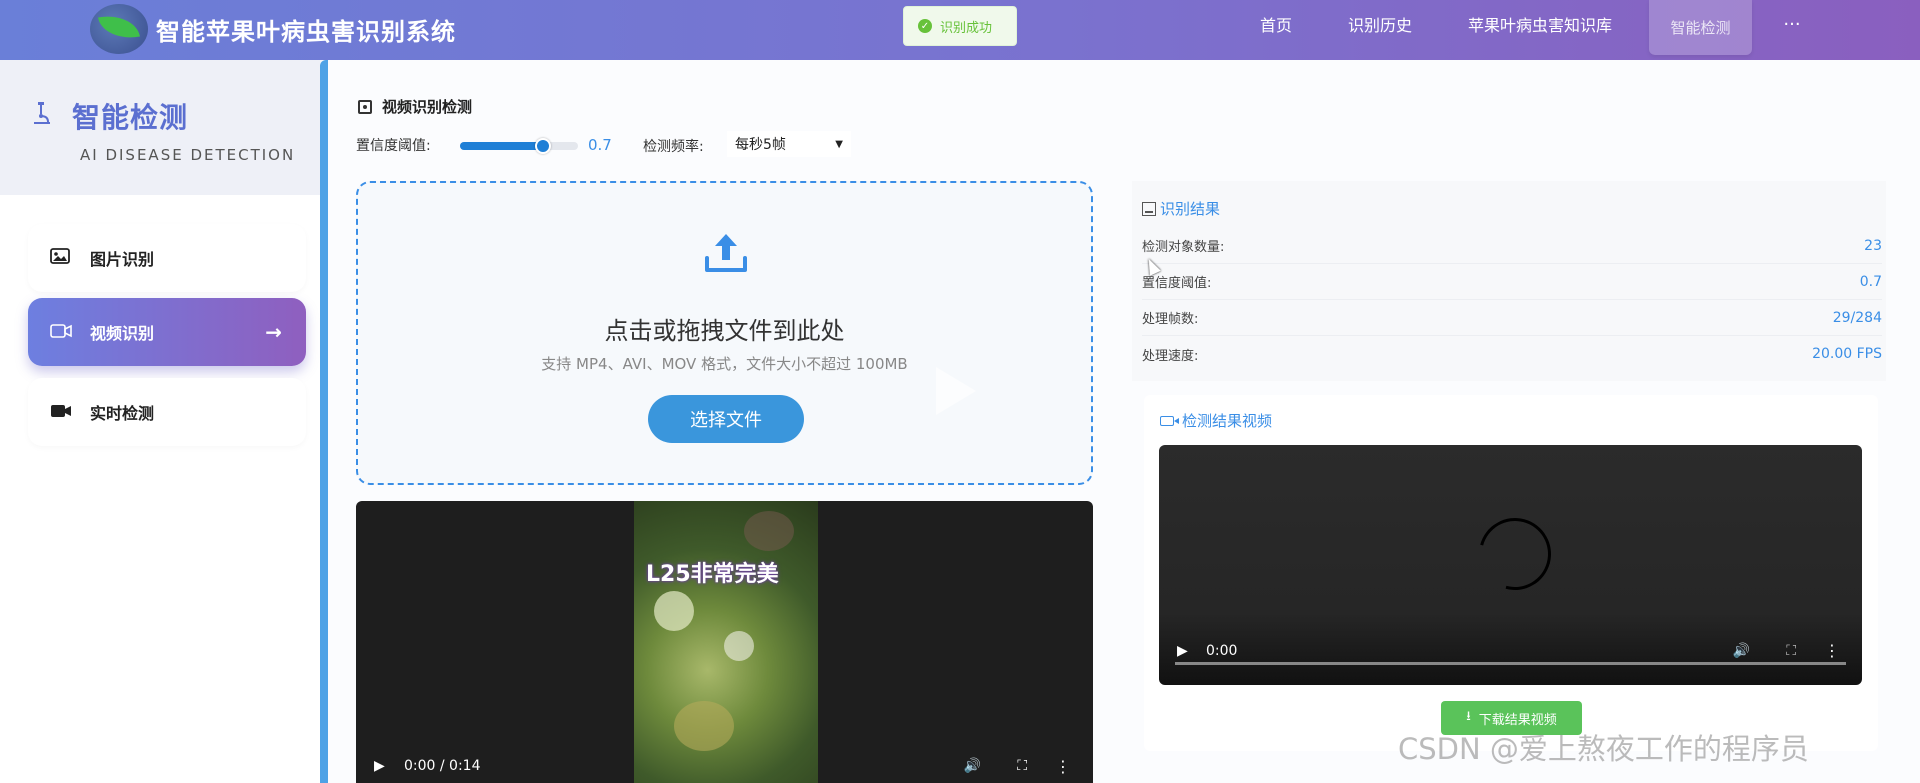 The width and height of the screenshot is (1920, 783). Describe the element at coordinates (724, 364) in the screenshot. I see `upload-hint: 支持 MP4、AVI、MOV 格式，文件大小不超过 100MB` at that location.